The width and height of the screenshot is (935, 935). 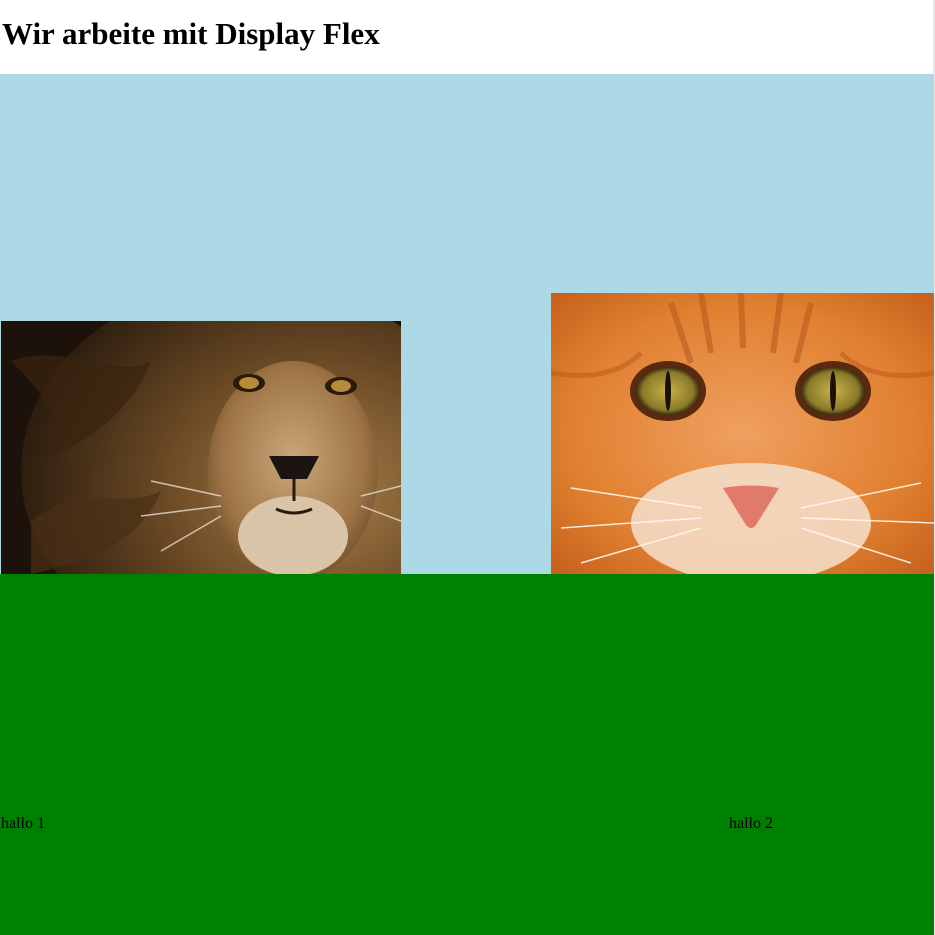 I want to click on lion-photo-icon, so click(x=201, y=447).